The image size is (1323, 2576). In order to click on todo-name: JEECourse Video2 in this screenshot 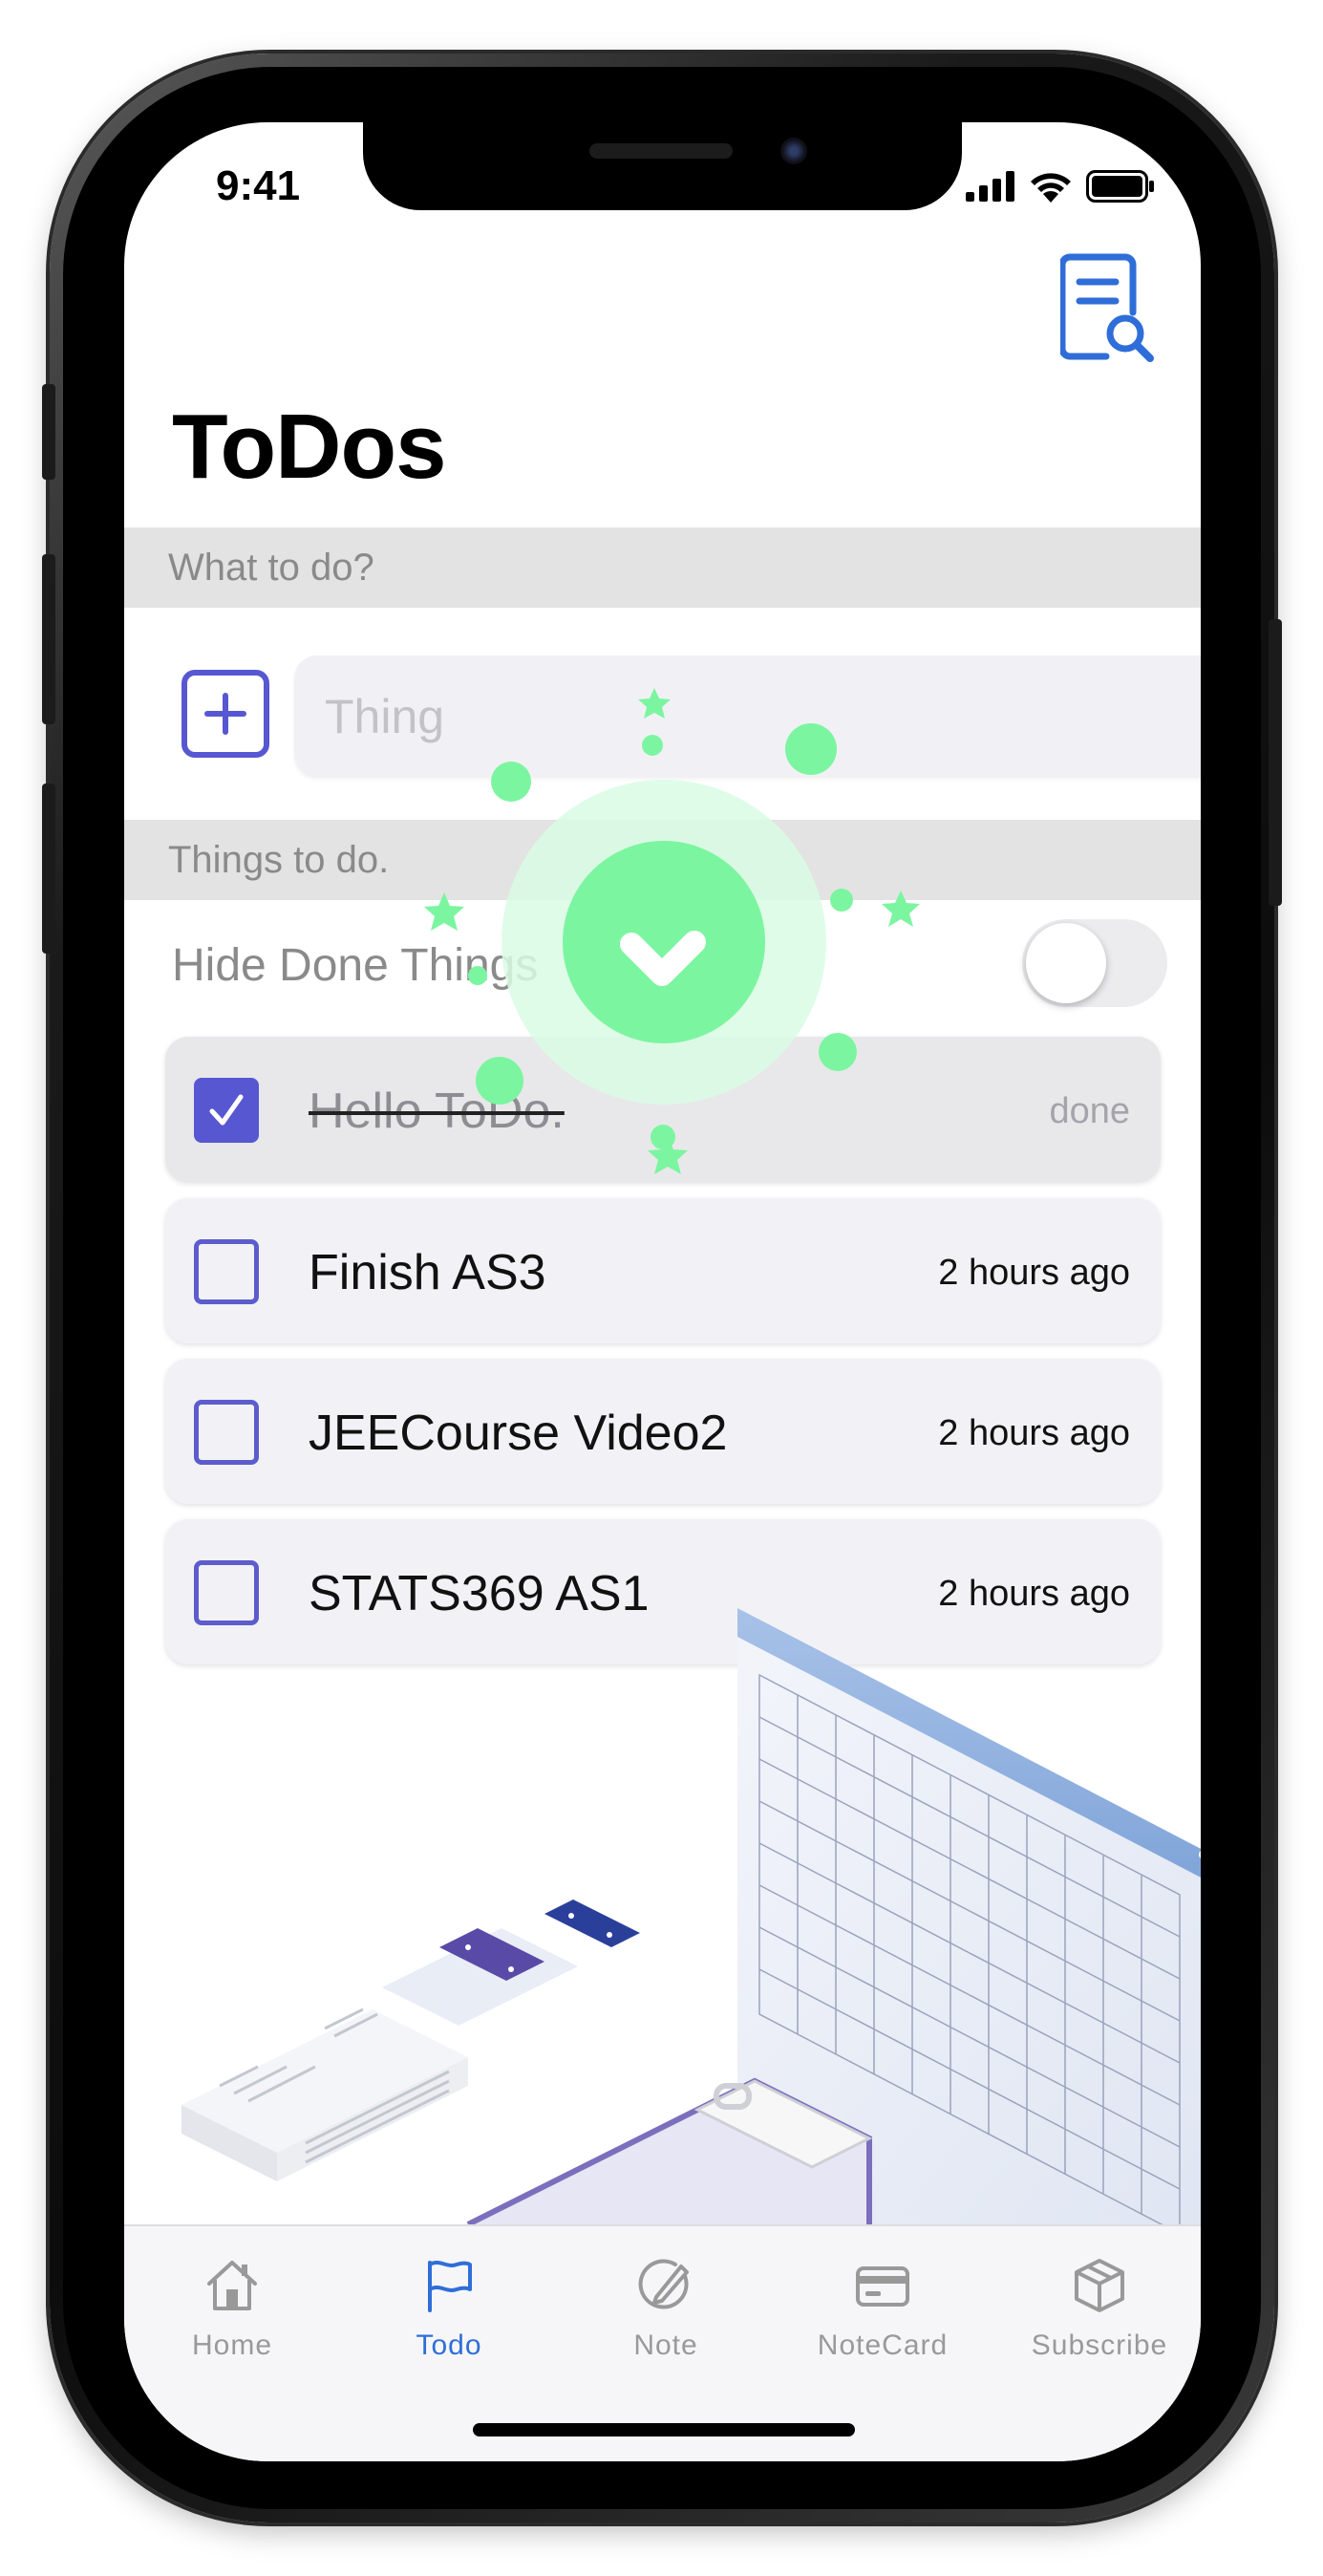, I will do `click(518, 1433)`.